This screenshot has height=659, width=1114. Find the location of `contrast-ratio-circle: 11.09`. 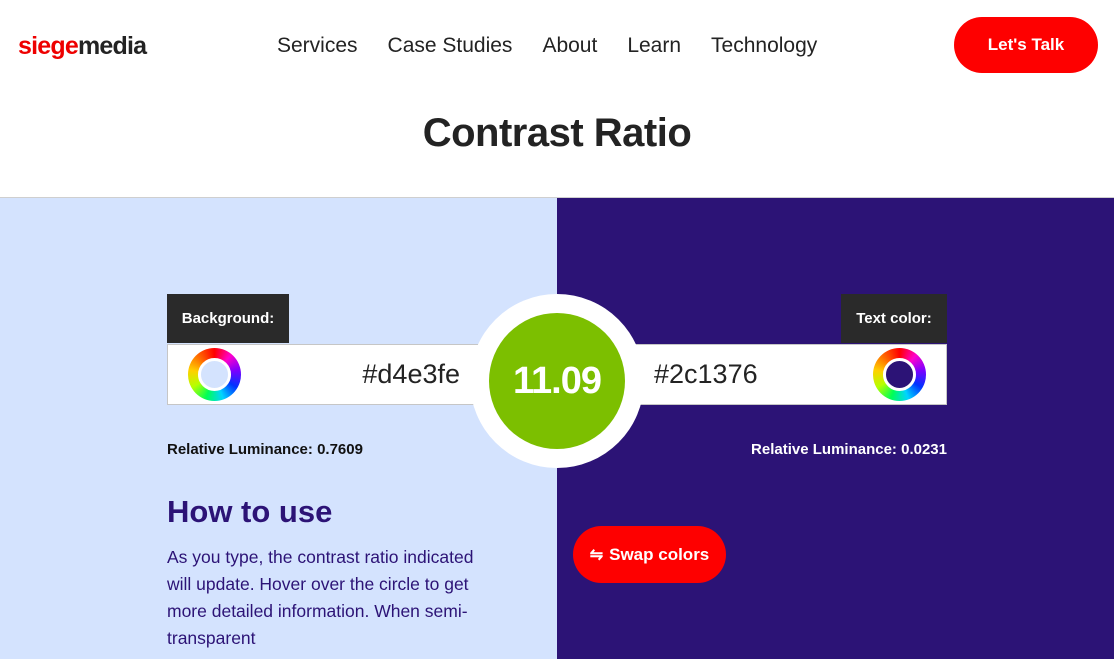

contrast-ratio-circle: 11.09 is located at coordinates (557, 381).